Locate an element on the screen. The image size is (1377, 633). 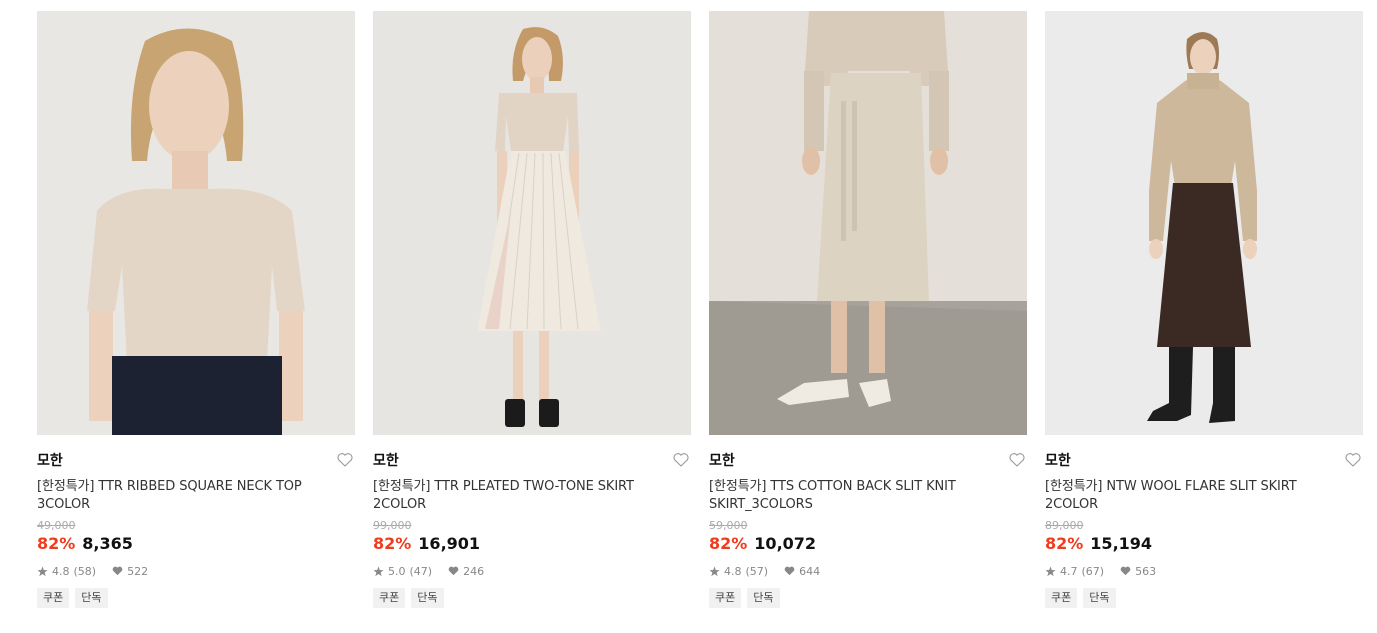
product-meta: 4.8 (57) 644 is located at coordinates (868, 571).